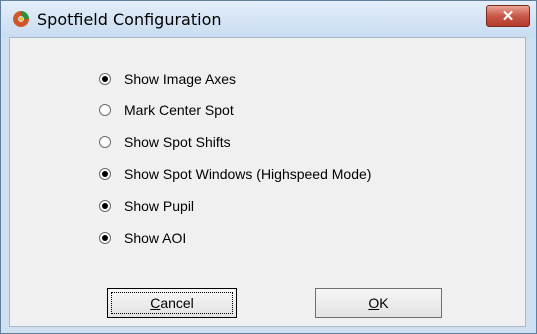  I want to click on option-show-spot-shifts: Show Spot Shifts, so click(165, 142).